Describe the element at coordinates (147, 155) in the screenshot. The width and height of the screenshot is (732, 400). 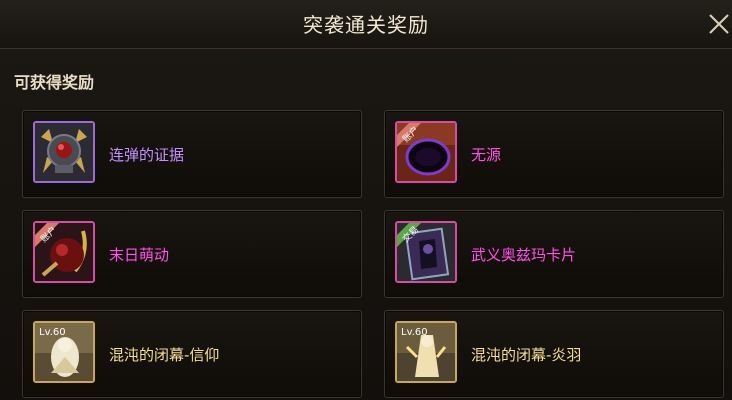
I see `reward-name: 连弹的证据` at that location.